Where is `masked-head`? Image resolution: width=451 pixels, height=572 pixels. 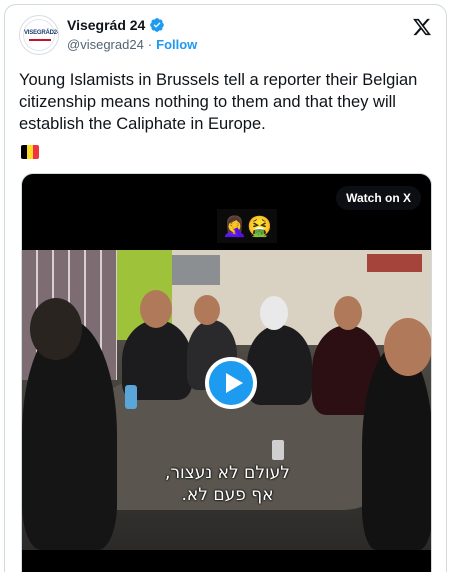 masked-head is located at coordinates (274, 313).